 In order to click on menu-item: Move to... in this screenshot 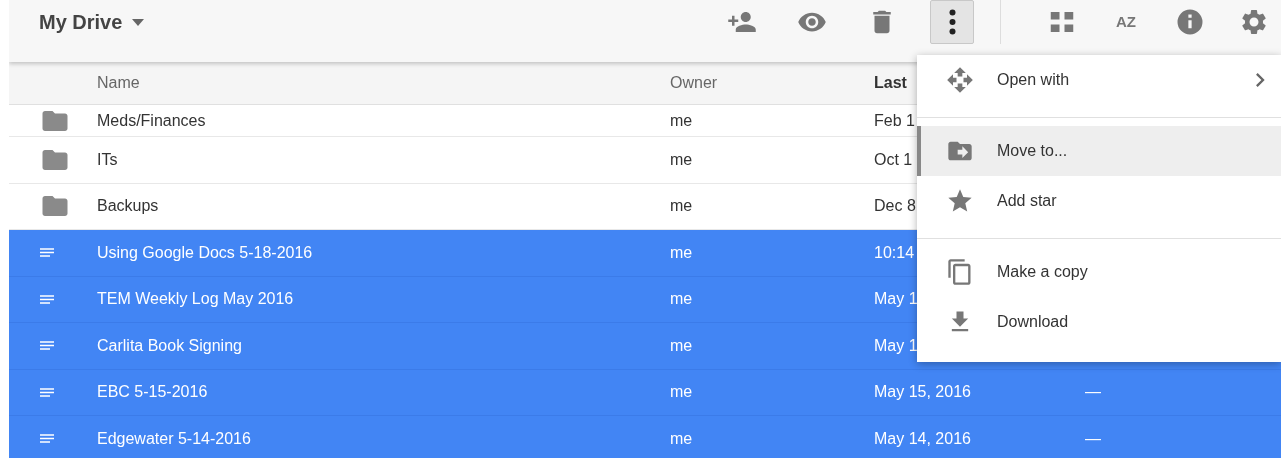, I will do `click(1099, 151)`.